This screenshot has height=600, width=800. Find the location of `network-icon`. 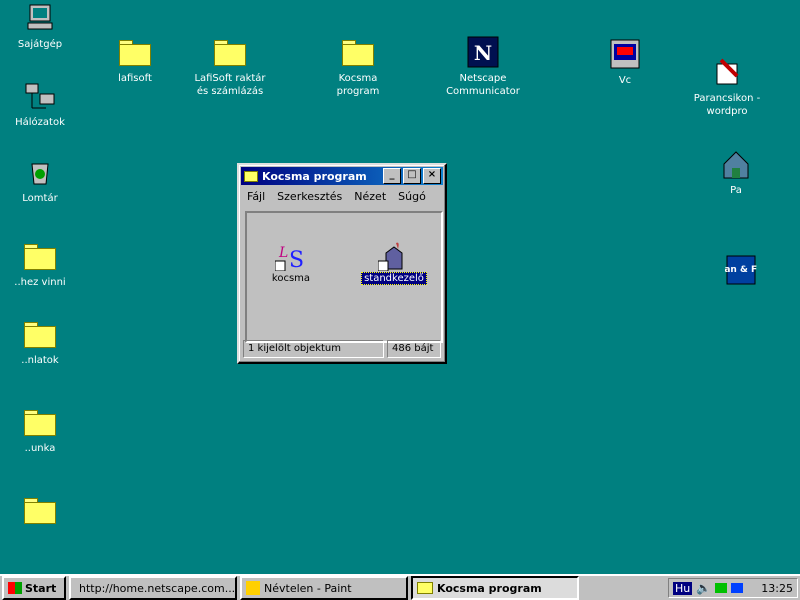

network-icon is located at coordinates (40, 96).